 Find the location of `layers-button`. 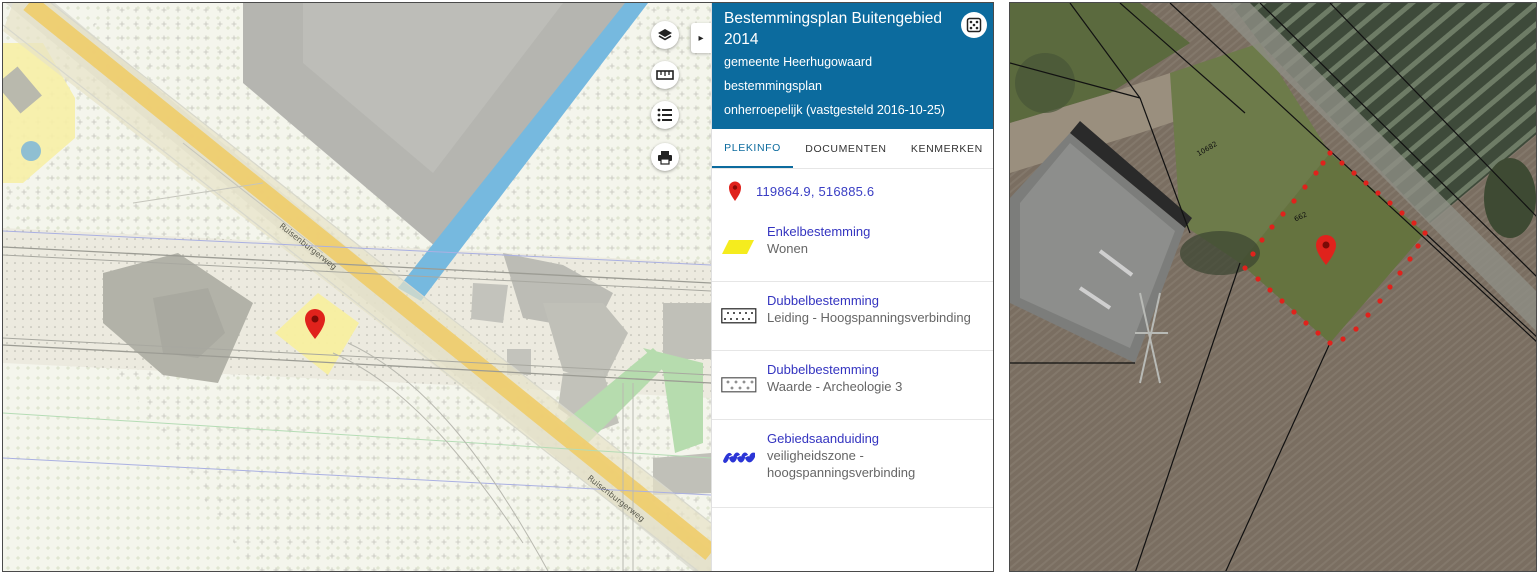

layers-button is located at coordinates (665, 35).